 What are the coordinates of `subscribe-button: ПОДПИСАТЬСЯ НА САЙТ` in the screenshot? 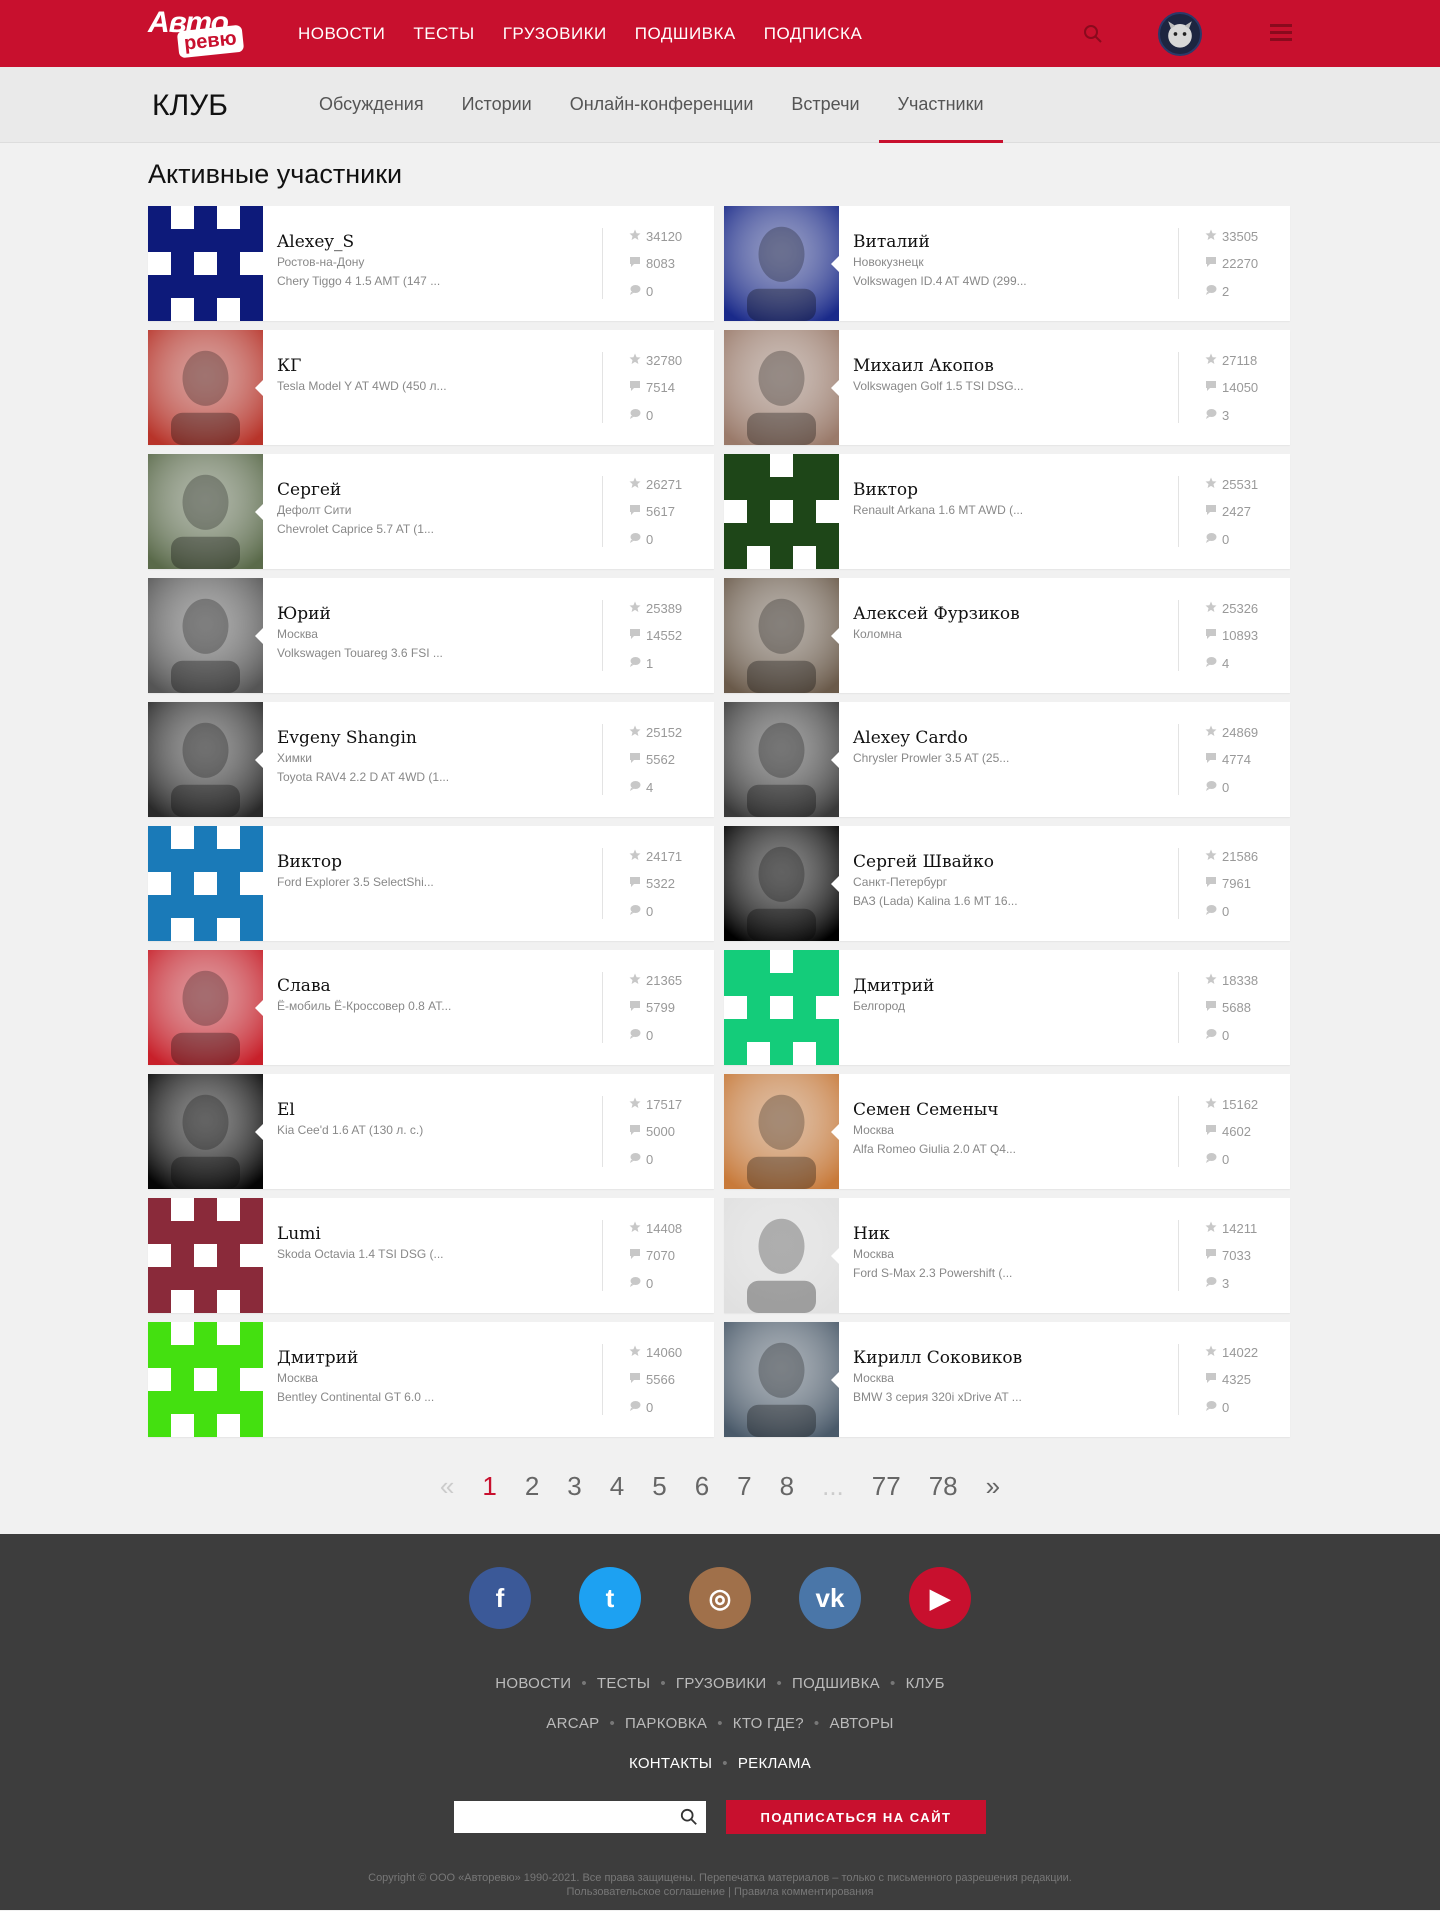 It's located at (856, 1817).